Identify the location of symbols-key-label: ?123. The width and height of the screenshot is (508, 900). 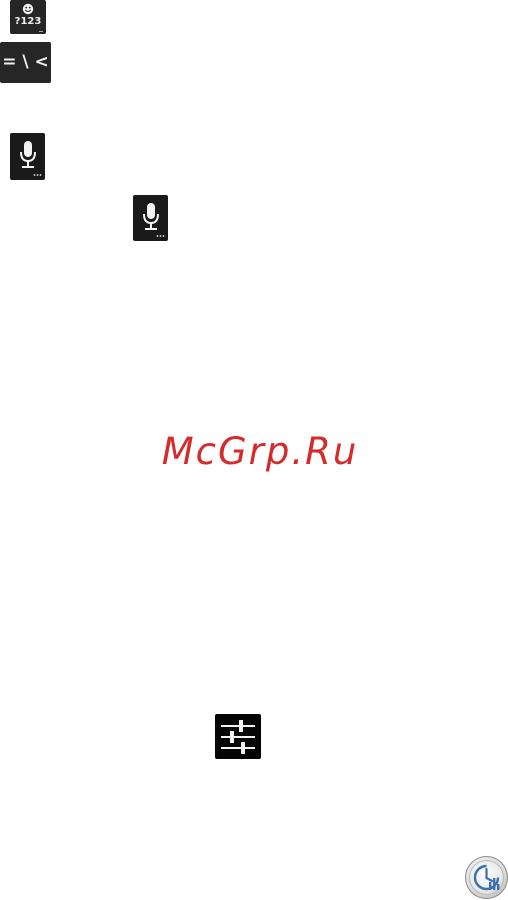
(28, 21).